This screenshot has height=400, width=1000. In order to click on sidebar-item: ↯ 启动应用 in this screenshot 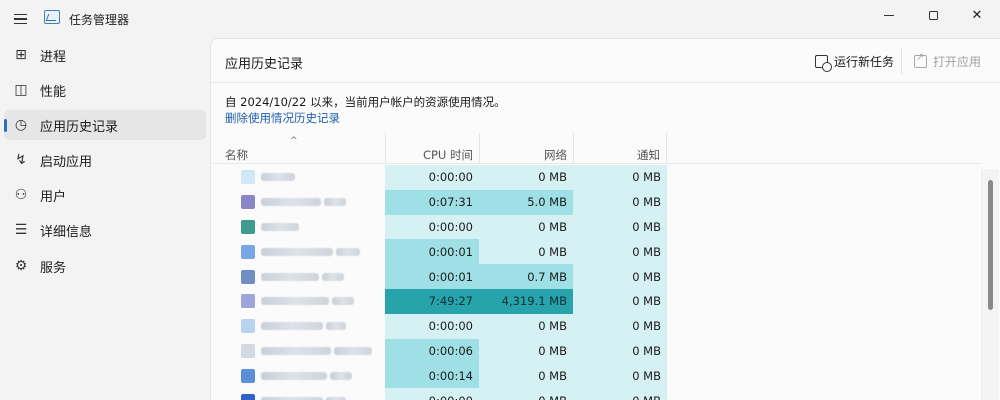, I will do `click(105, 160)`.